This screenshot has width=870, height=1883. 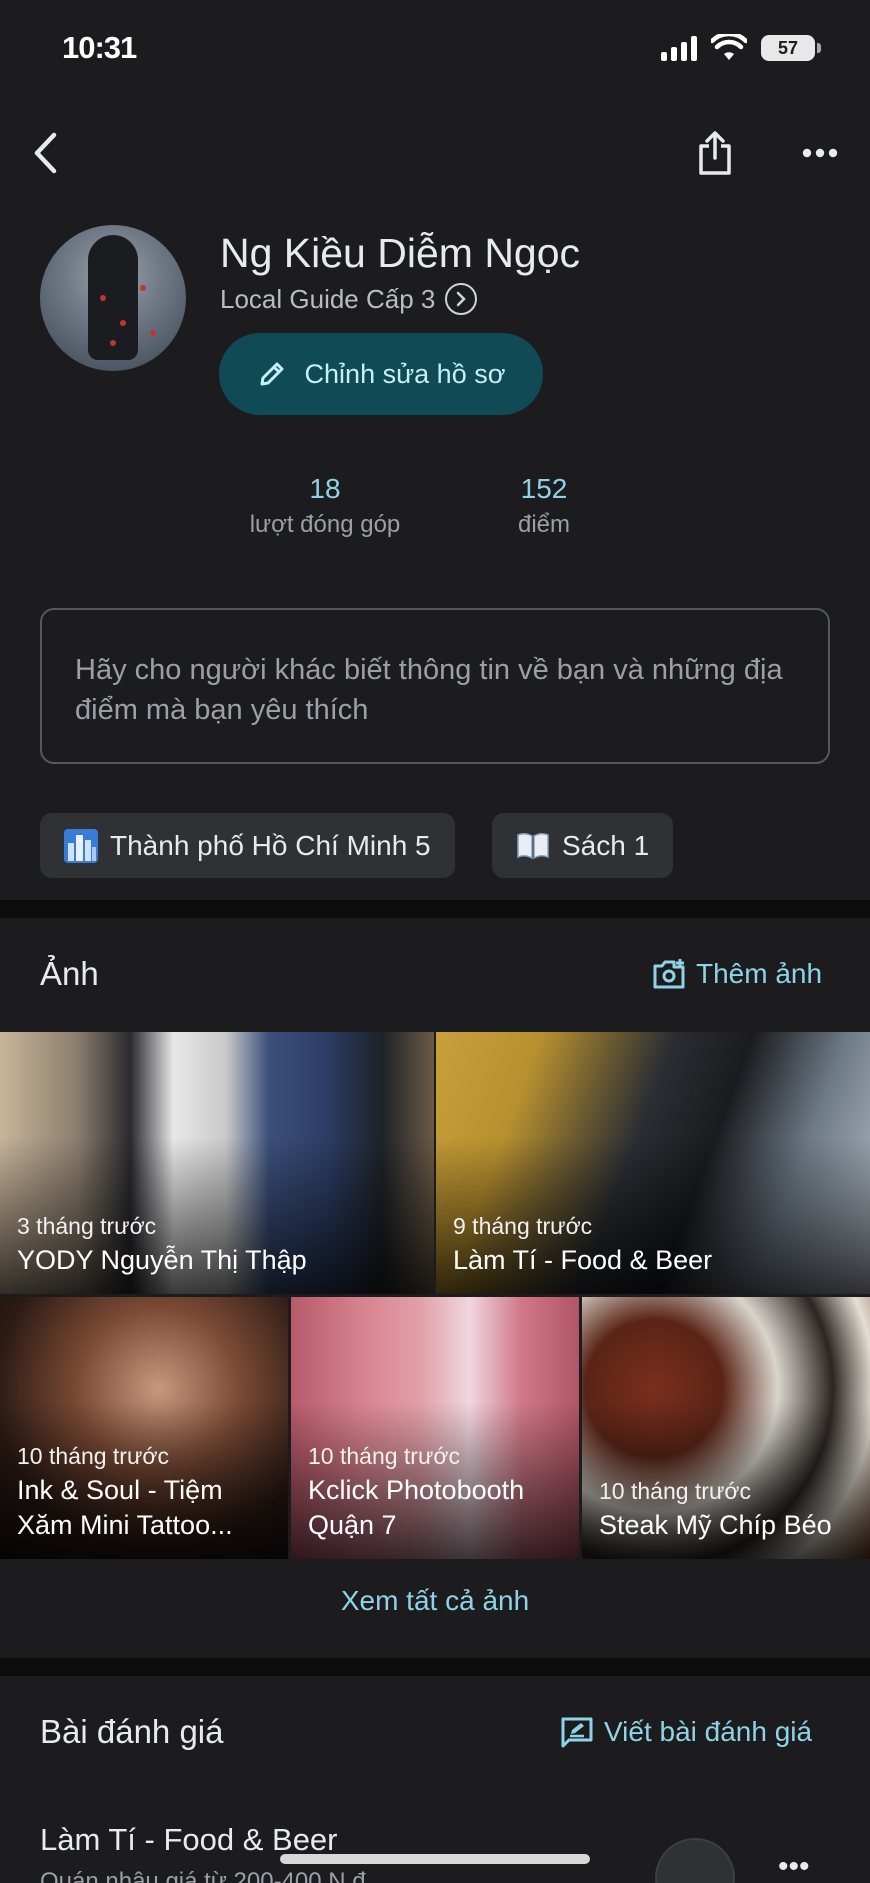 What do you see at coordinates (203, 1875) in the screenshot?
I see `review-place-subtitle: Quán nhậu giá từ 200-400 N đ` at bounding box center [203, 1875].